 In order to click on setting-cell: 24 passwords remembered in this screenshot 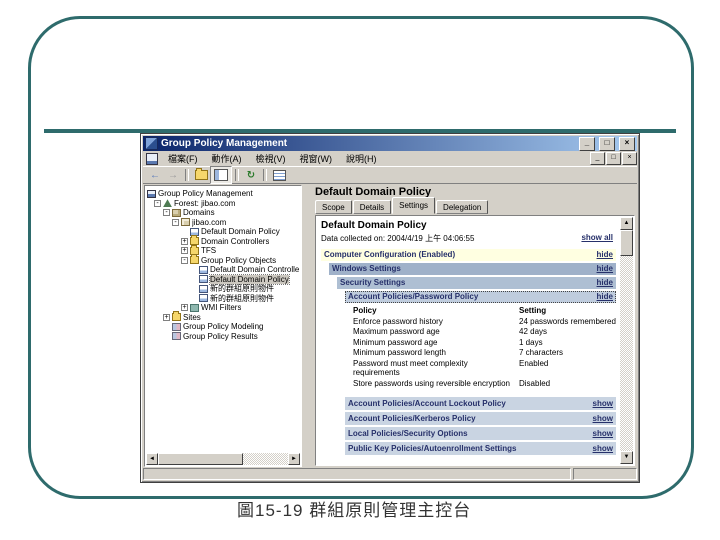, I will do `click(567, 321)`.